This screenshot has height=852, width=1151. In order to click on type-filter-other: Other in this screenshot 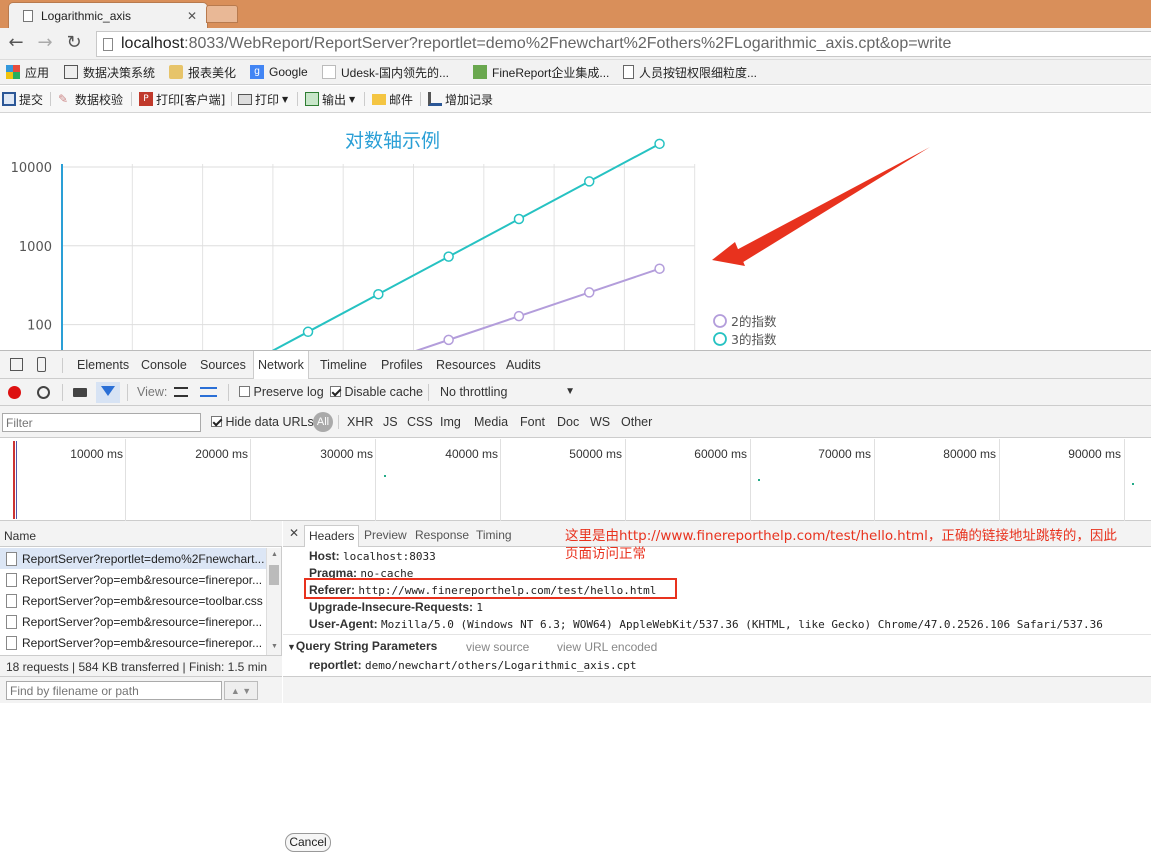, I will do `click(636, 422)`.